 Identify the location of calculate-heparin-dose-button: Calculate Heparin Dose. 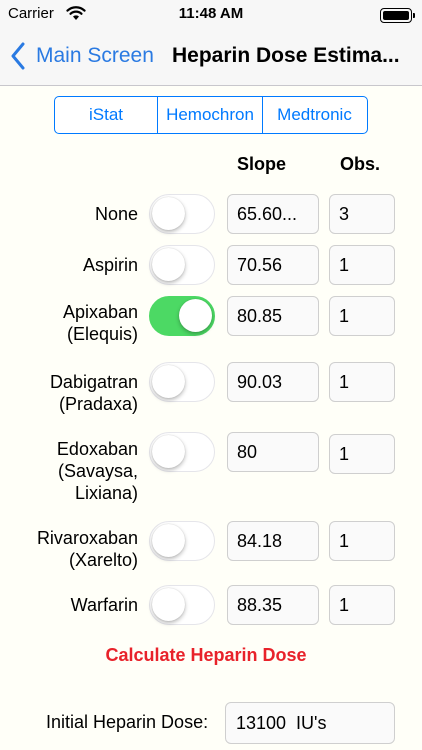
(206, 655).